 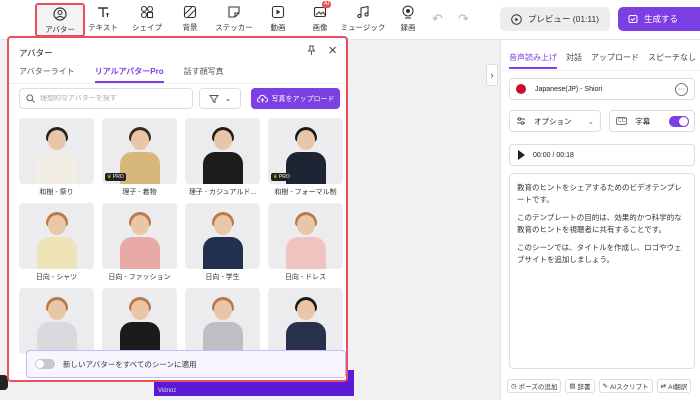 I want to click on add-pause-button: ◷ ポーズの追加, so click(x=534, y=386).